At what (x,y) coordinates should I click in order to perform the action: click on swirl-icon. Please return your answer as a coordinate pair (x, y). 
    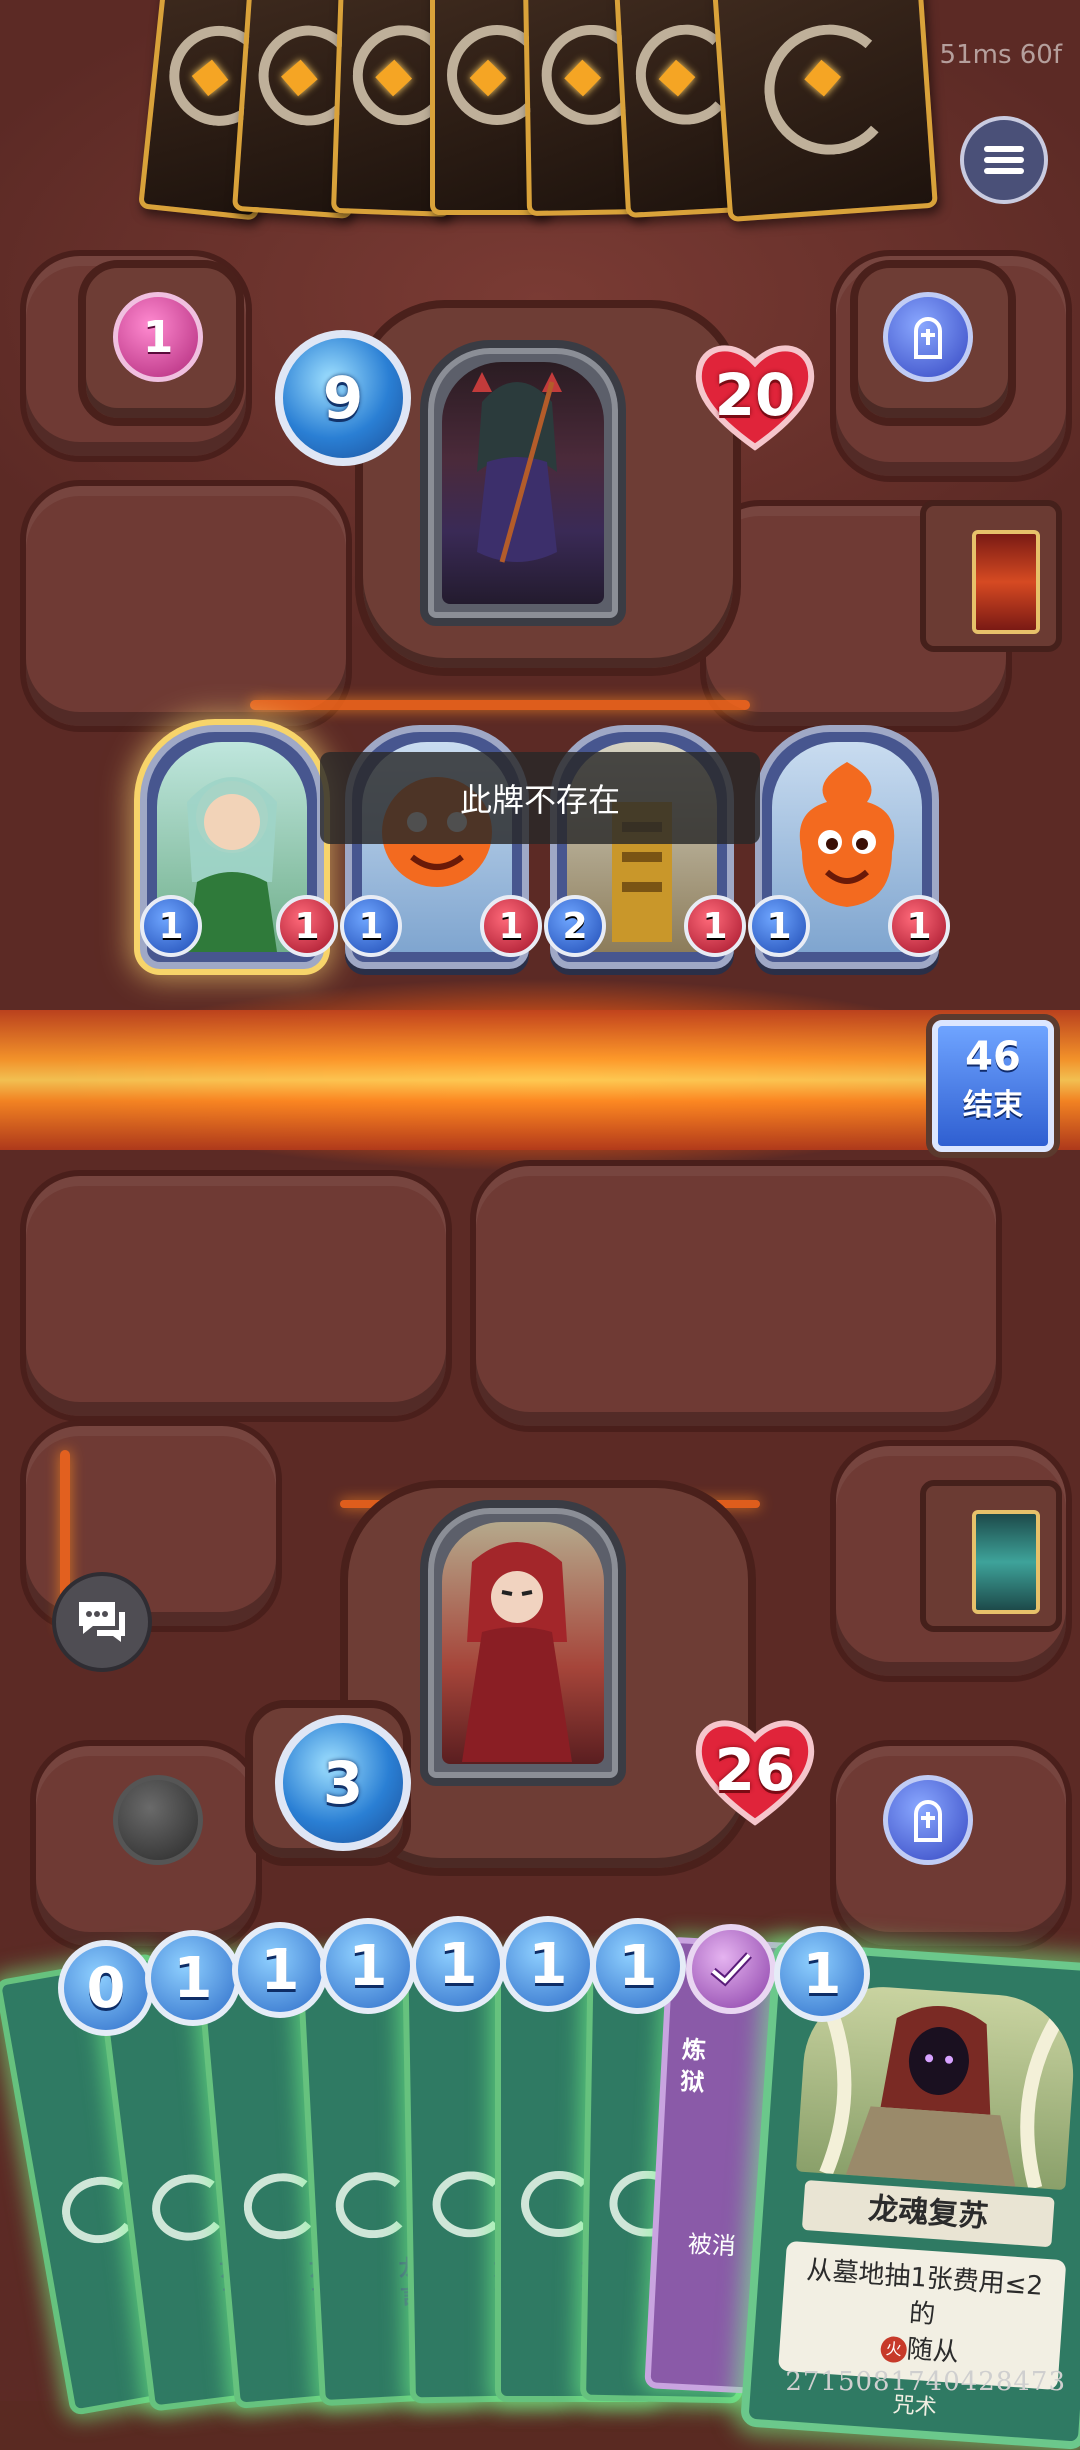
    Looking at the image, I should click on (373, 2205).